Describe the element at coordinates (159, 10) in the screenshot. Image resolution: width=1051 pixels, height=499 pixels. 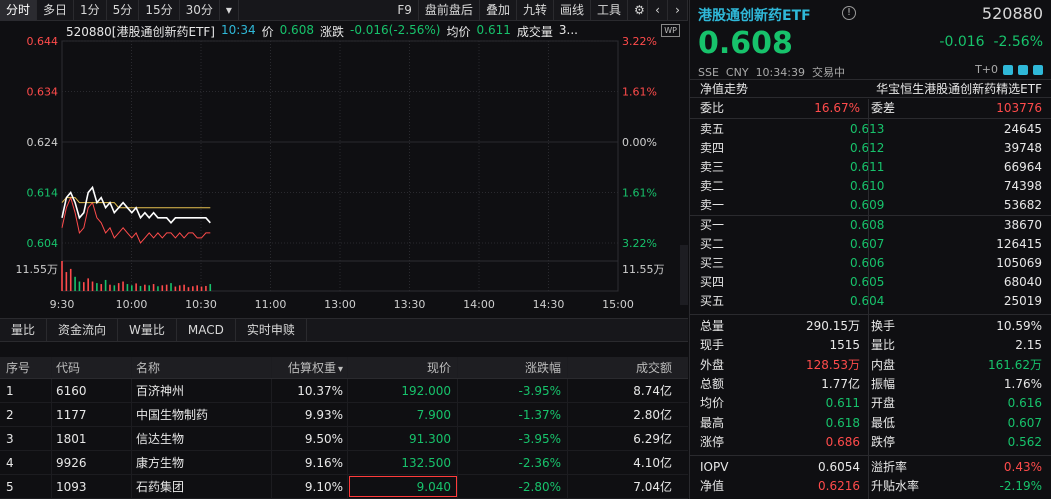
I see `tab-15min: 15分` at that location.